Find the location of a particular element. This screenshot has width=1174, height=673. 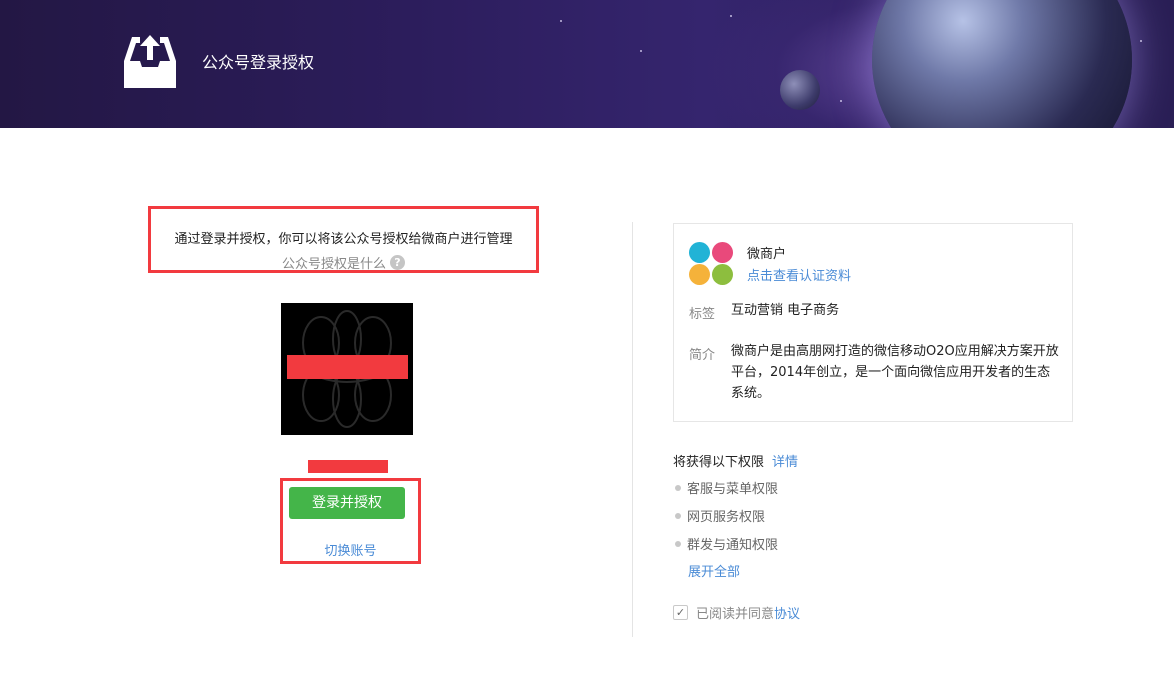

tags-label: 标签 is located at coordinates (702, 314).